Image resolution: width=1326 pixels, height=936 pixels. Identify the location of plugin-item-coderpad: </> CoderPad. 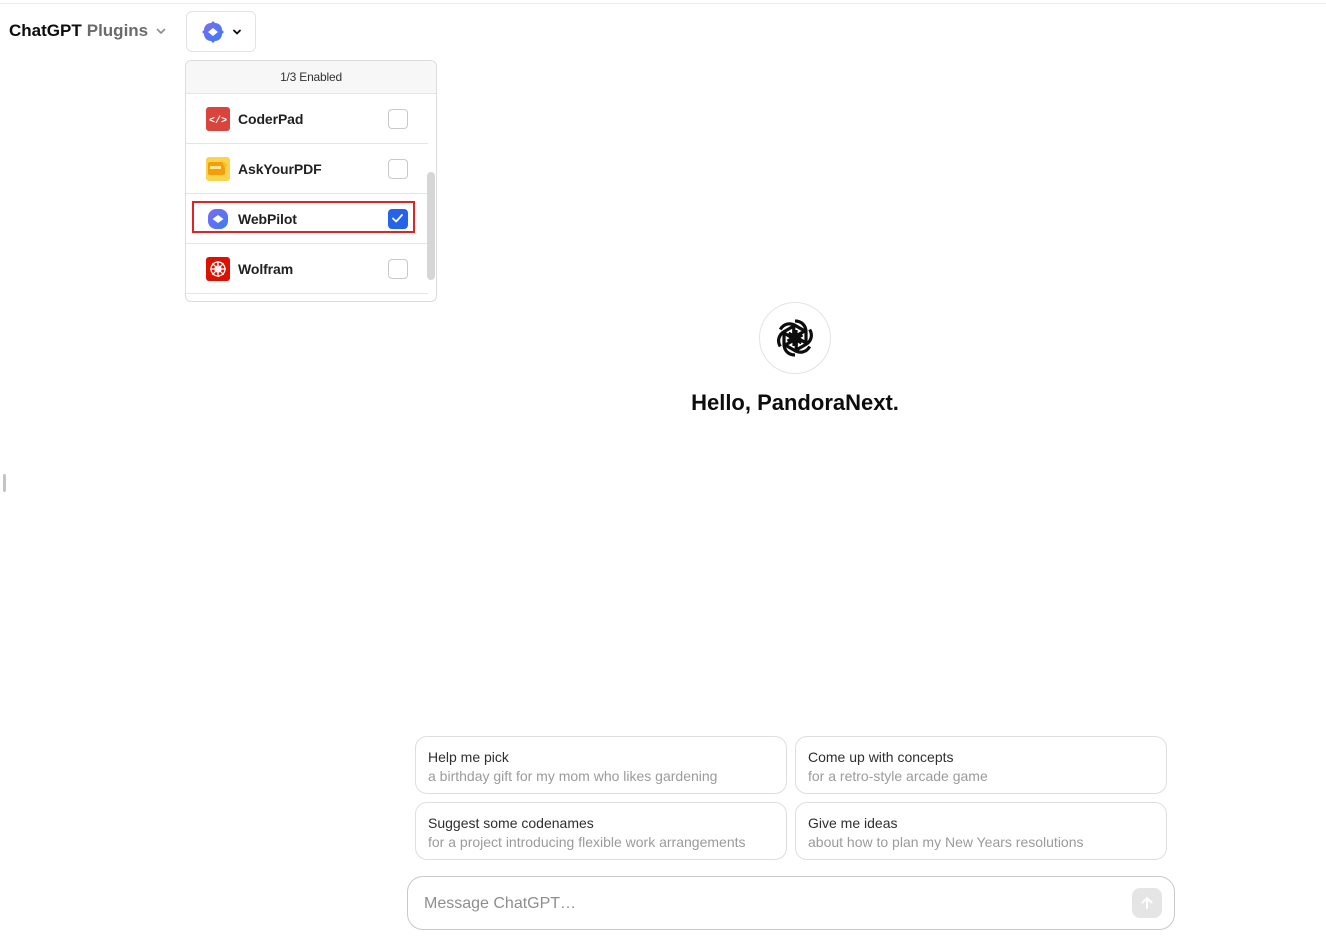
(307, 119).